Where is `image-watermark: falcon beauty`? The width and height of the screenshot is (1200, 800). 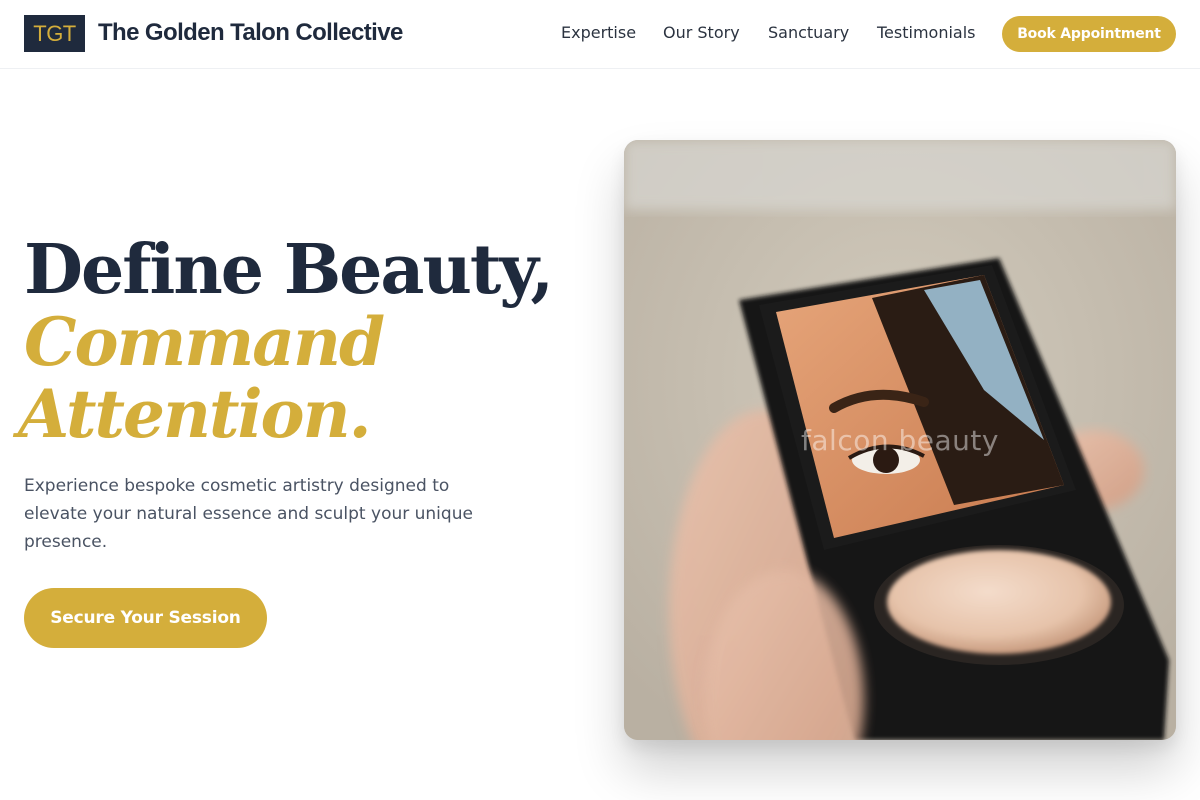 image-watermark: falcon beauty is located at coordinates (900, 440).